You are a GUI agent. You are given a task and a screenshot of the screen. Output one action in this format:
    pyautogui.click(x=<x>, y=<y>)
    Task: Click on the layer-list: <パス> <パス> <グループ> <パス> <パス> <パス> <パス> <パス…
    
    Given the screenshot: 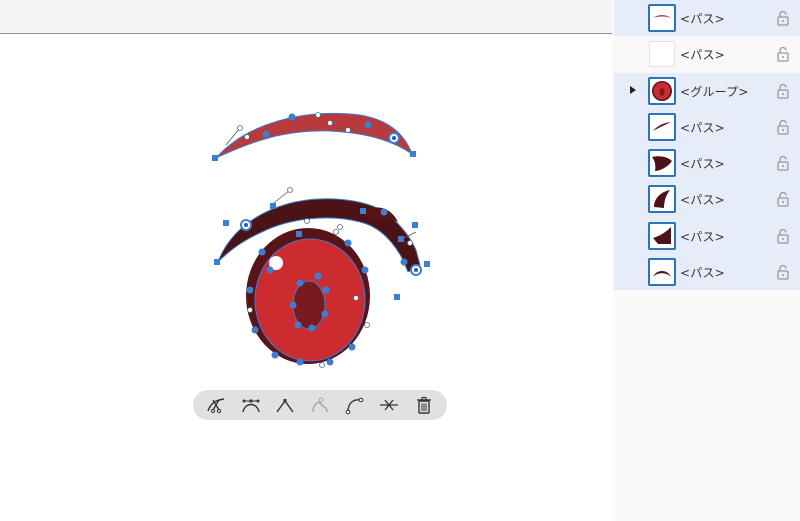 What is the action you would take?
    pyautogui.click(x=707, y=145)
    